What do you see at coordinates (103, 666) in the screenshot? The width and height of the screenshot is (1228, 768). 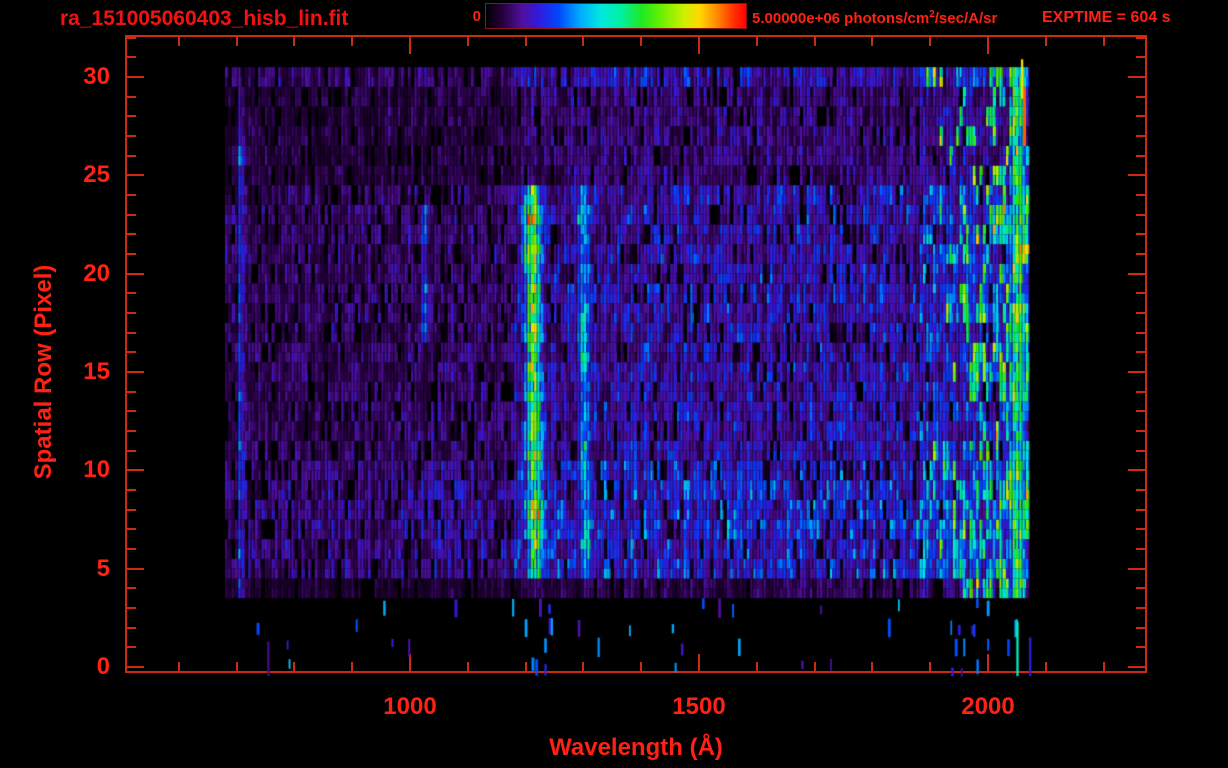 I see `y-tick-label: 0` at bounding box center [103, 666].